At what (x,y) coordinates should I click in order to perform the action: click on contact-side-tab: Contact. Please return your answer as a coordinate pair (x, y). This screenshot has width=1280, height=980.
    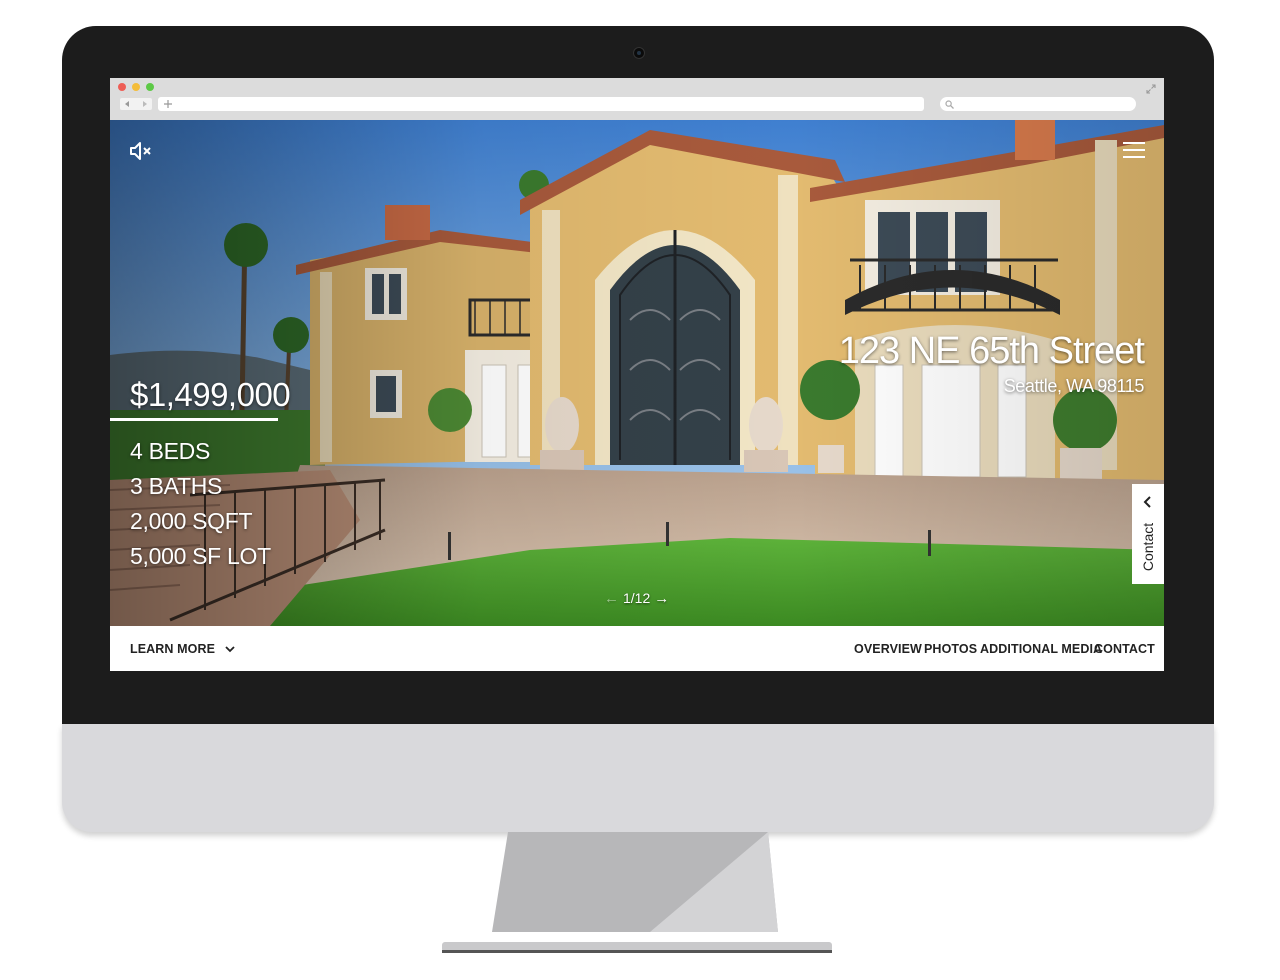
    Looking at the image, I should click on (1148, 534).